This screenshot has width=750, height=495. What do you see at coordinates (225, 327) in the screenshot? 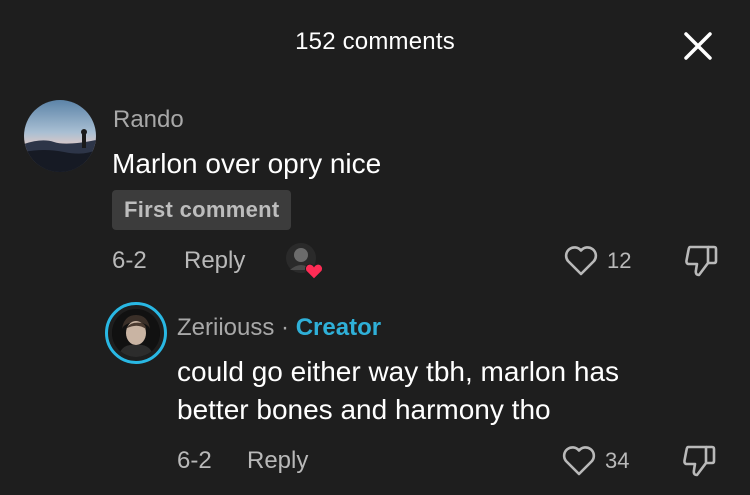
I see `reply-username: Zeriiouss` at bounding box center [225, 327].